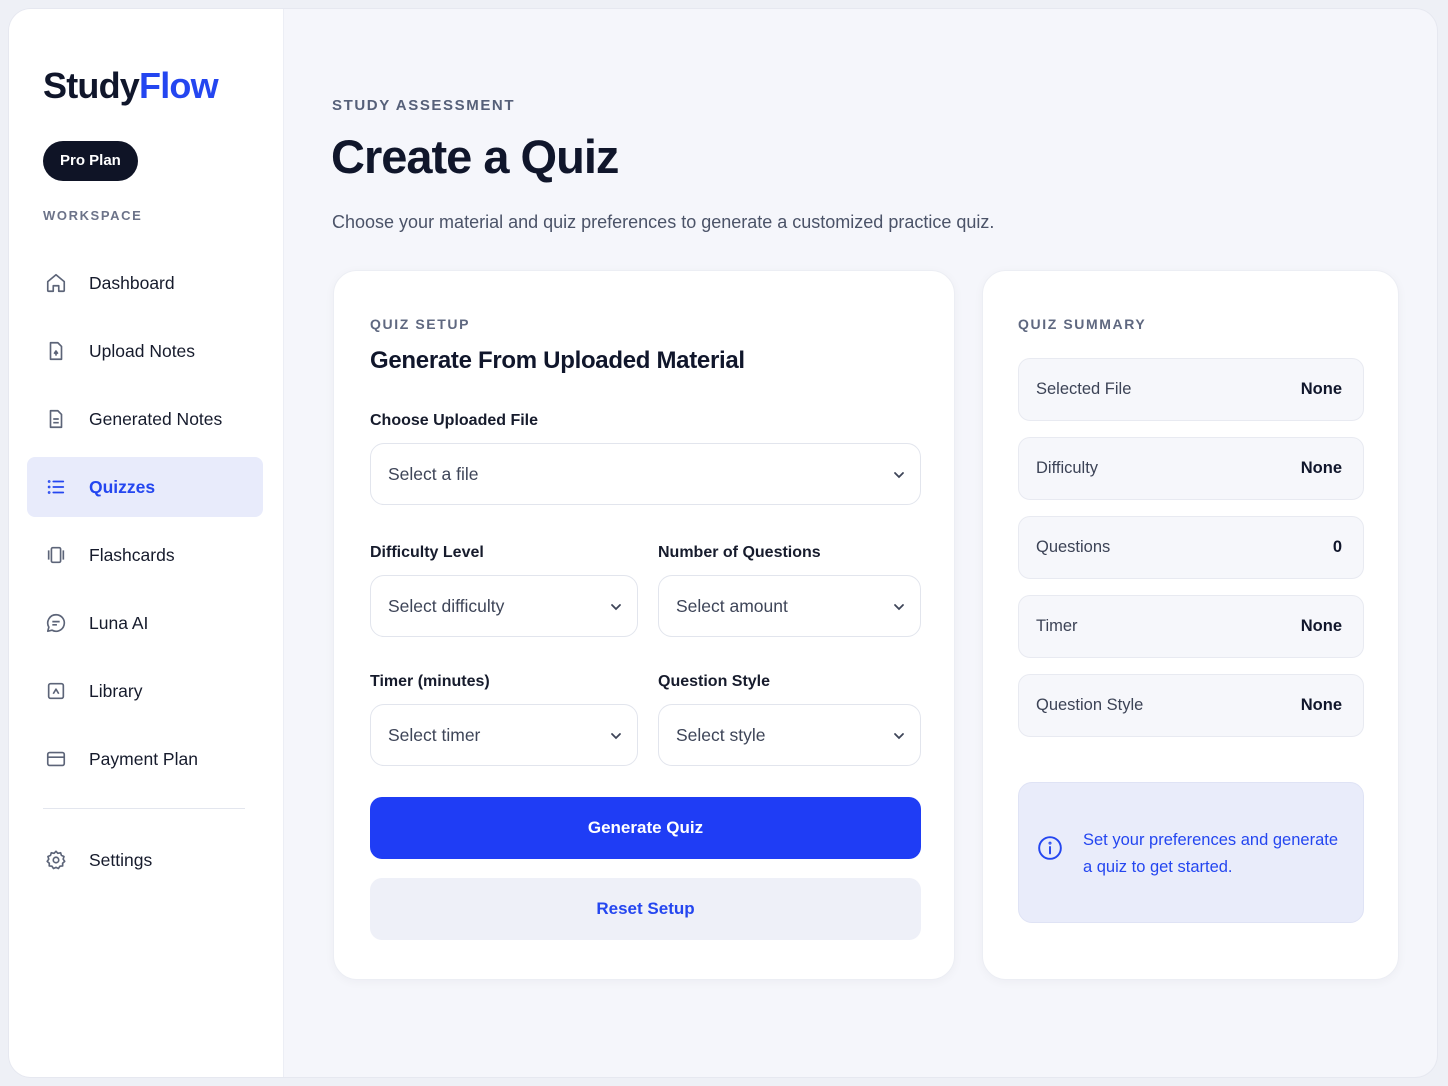 The width and height of the screenshot is (1448, 1086). What do you see at coordinates (56, 487) in the screenshot?
I see `list-icon` at bounding box center [56, 487].